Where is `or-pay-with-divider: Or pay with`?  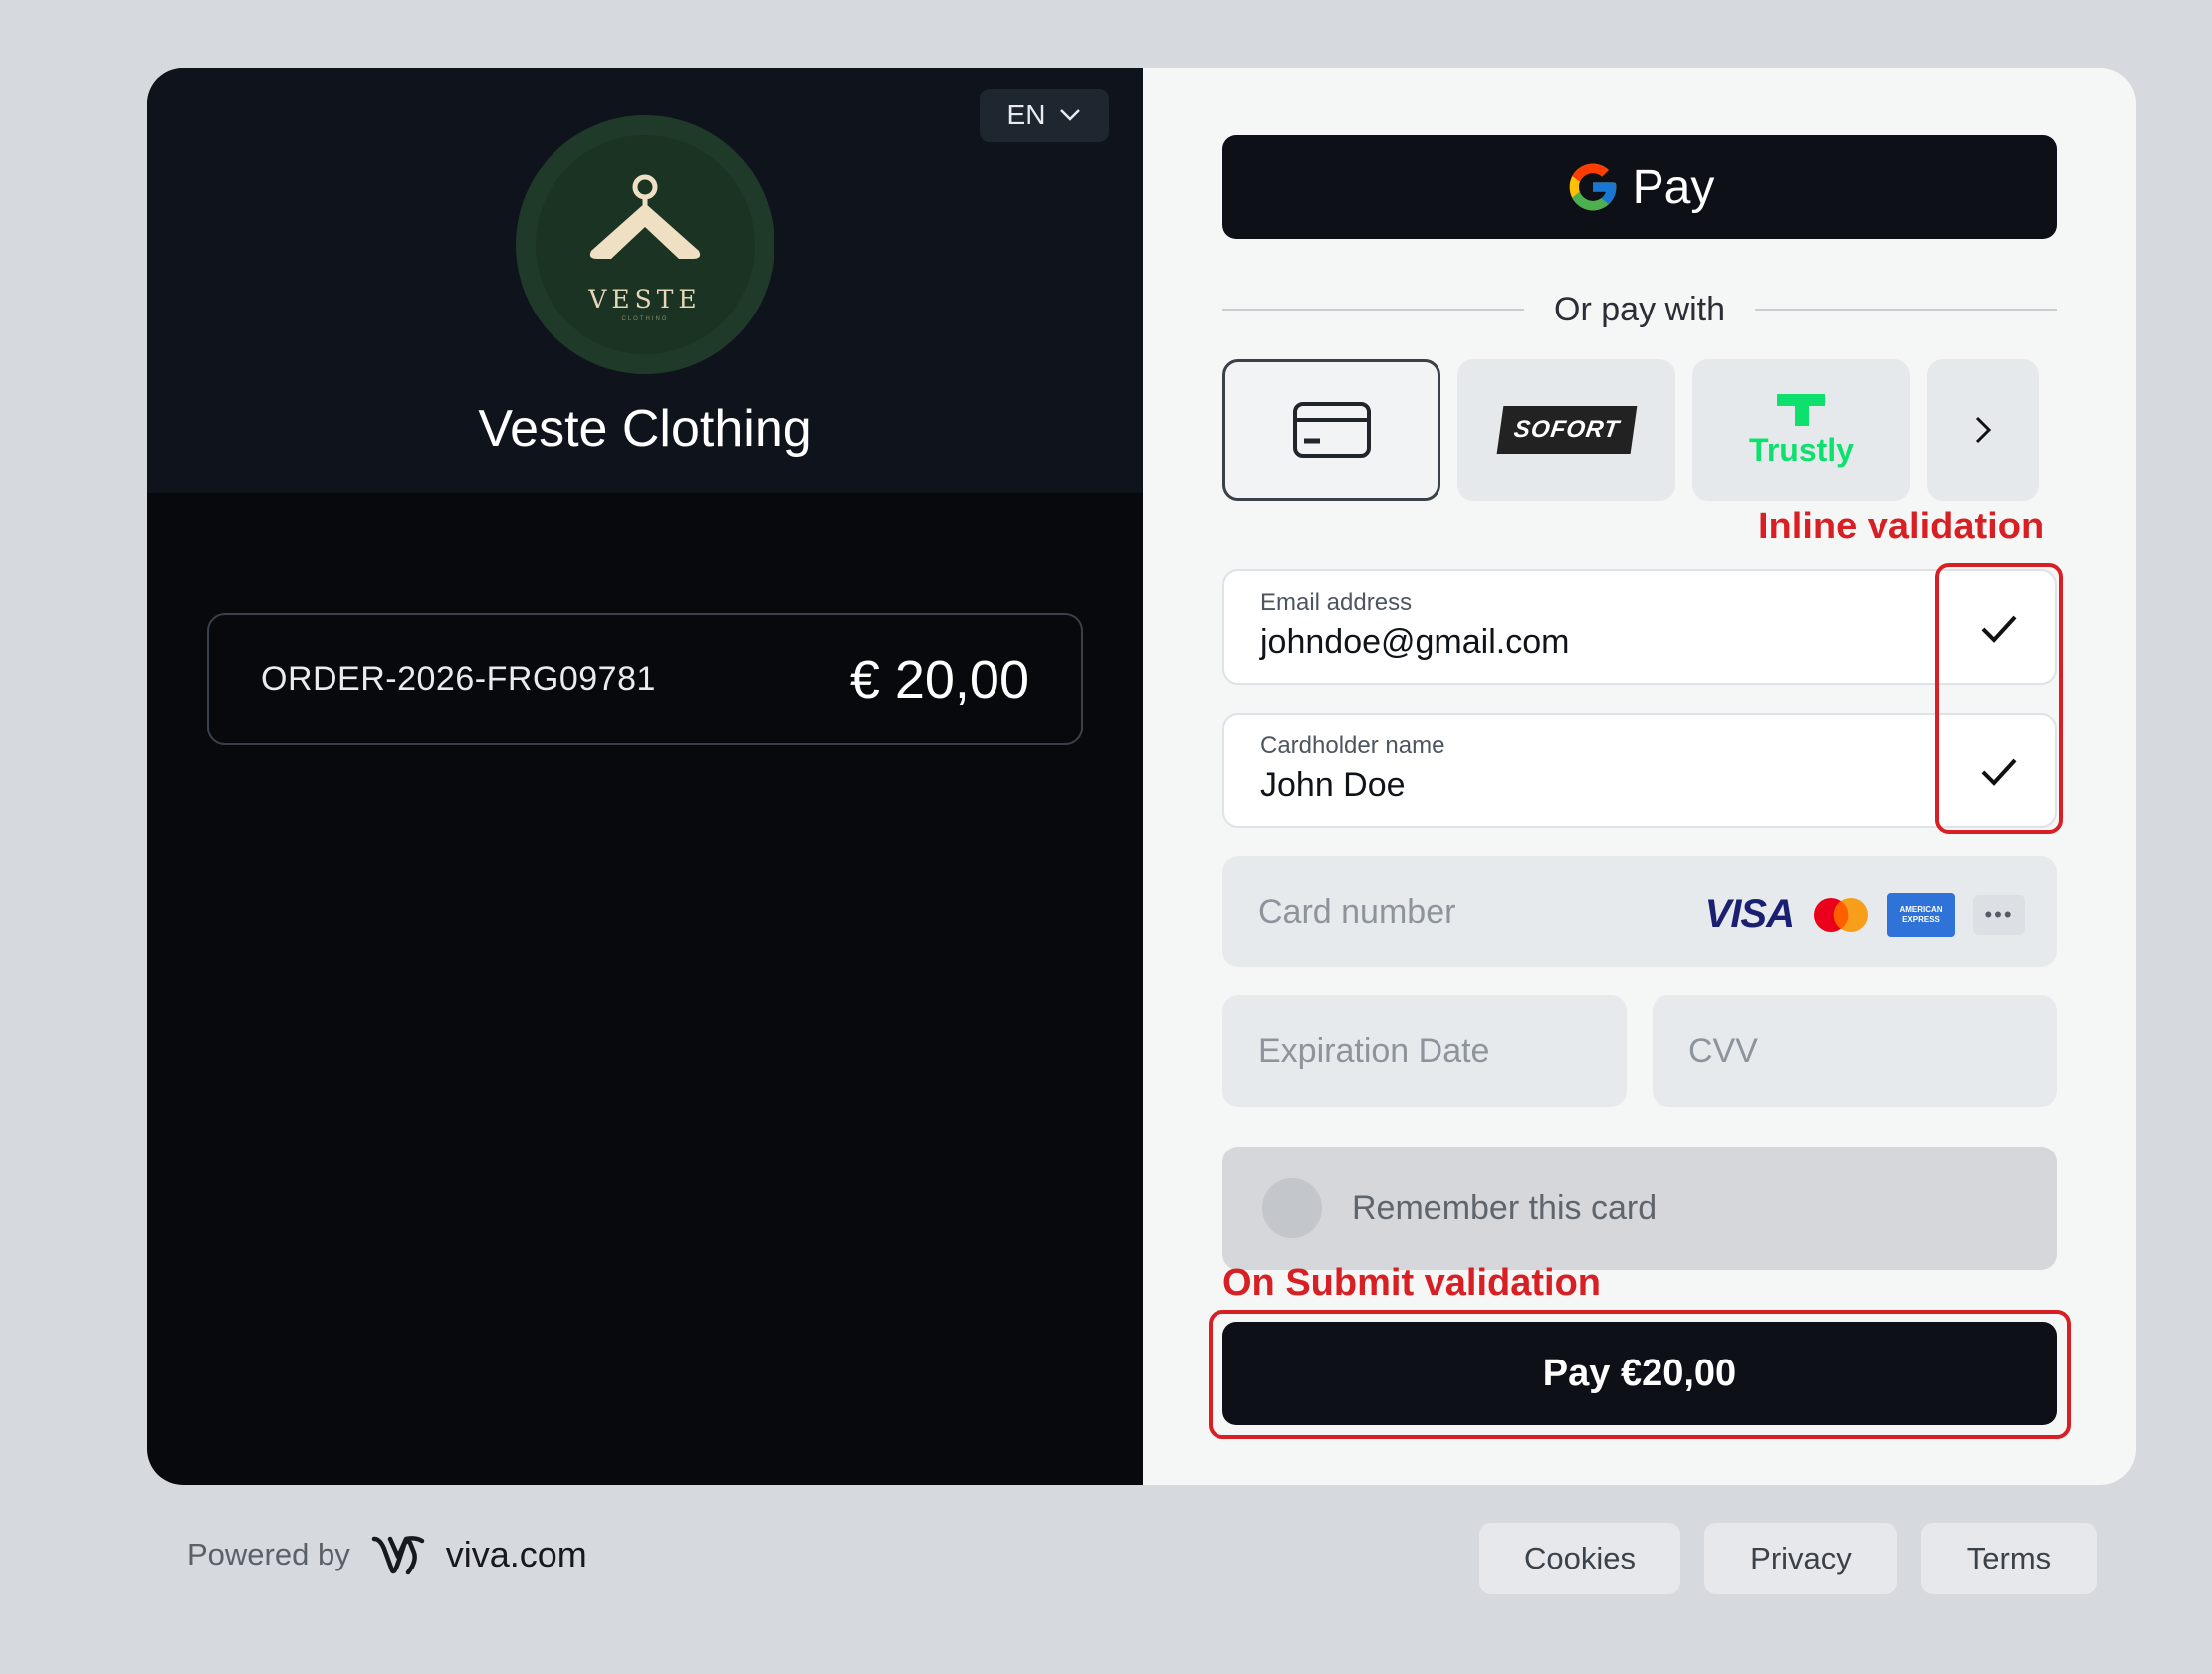 or-pay-with-divider: Or pay with is located at coordinates (1640, 309).